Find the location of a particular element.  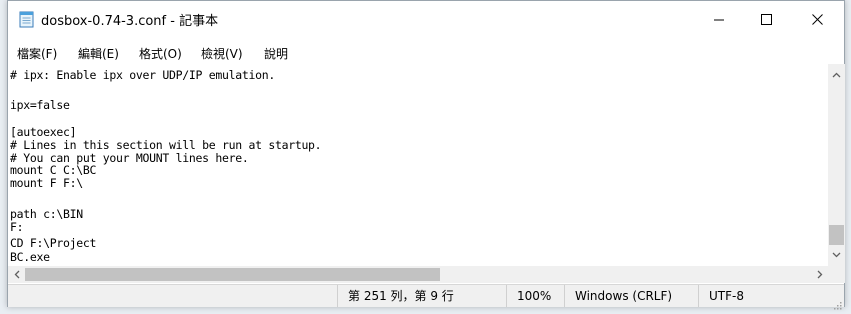

title-bar: dosbox-0.74-3.conf - 記事本 is located at coordinates (426, 19).